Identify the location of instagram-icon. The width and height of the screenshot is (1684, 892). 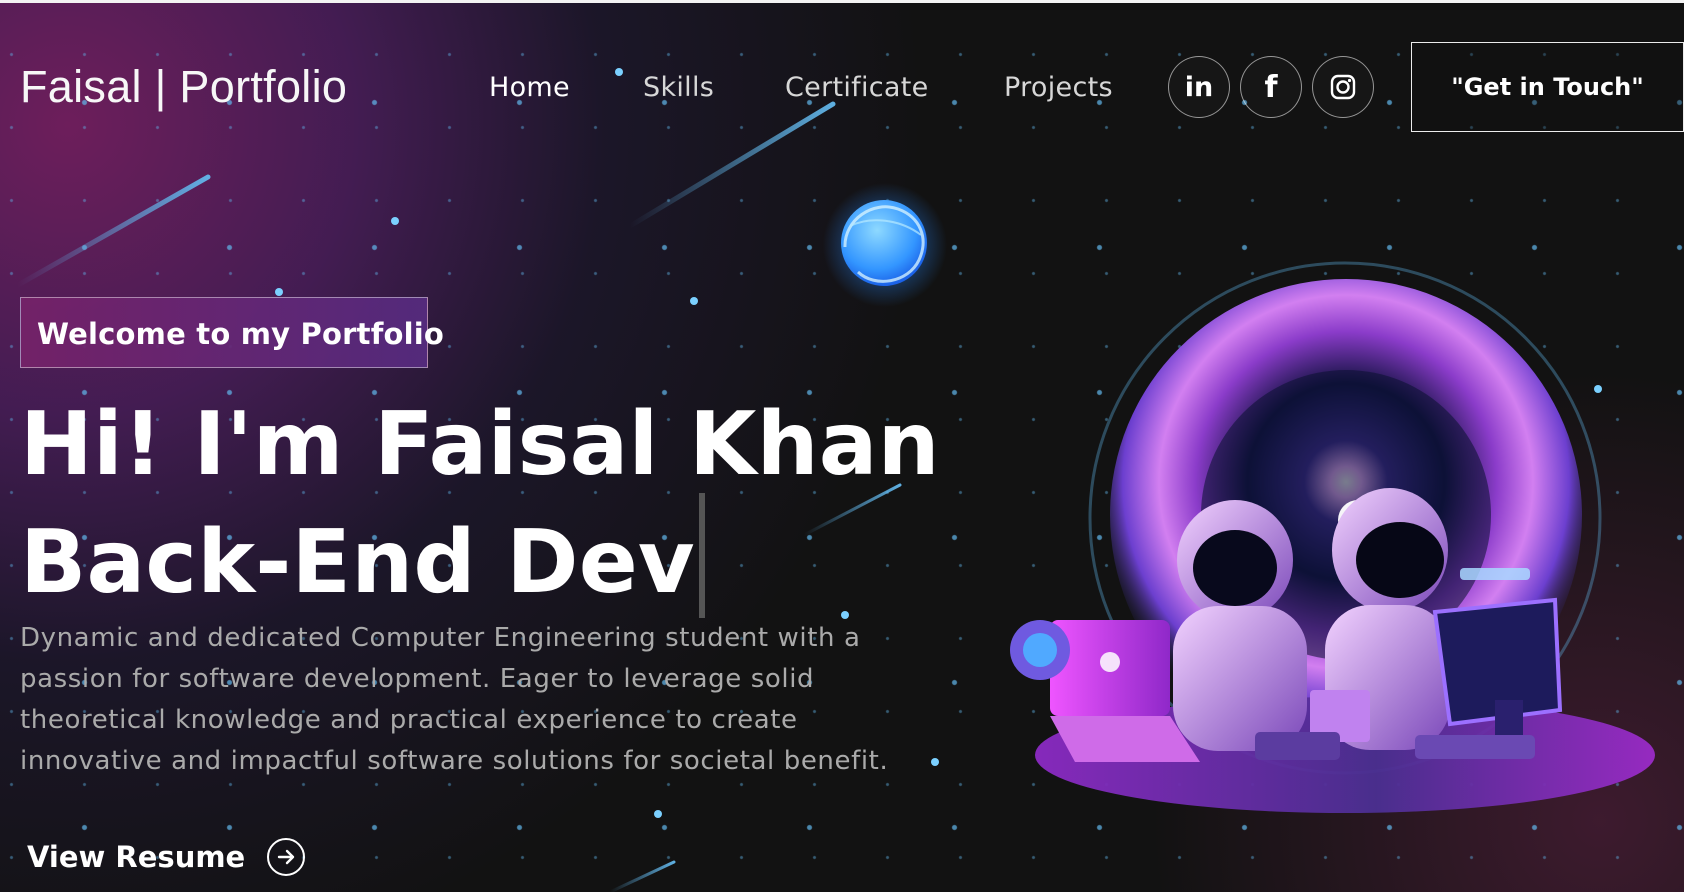
(1343, 87).